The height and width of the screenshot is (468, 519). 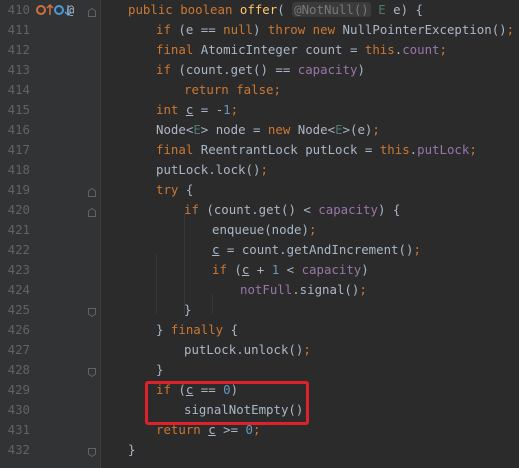 I want to click on code-line: 420 if (count.get() < capacity) {, so click(x=259, y=210).